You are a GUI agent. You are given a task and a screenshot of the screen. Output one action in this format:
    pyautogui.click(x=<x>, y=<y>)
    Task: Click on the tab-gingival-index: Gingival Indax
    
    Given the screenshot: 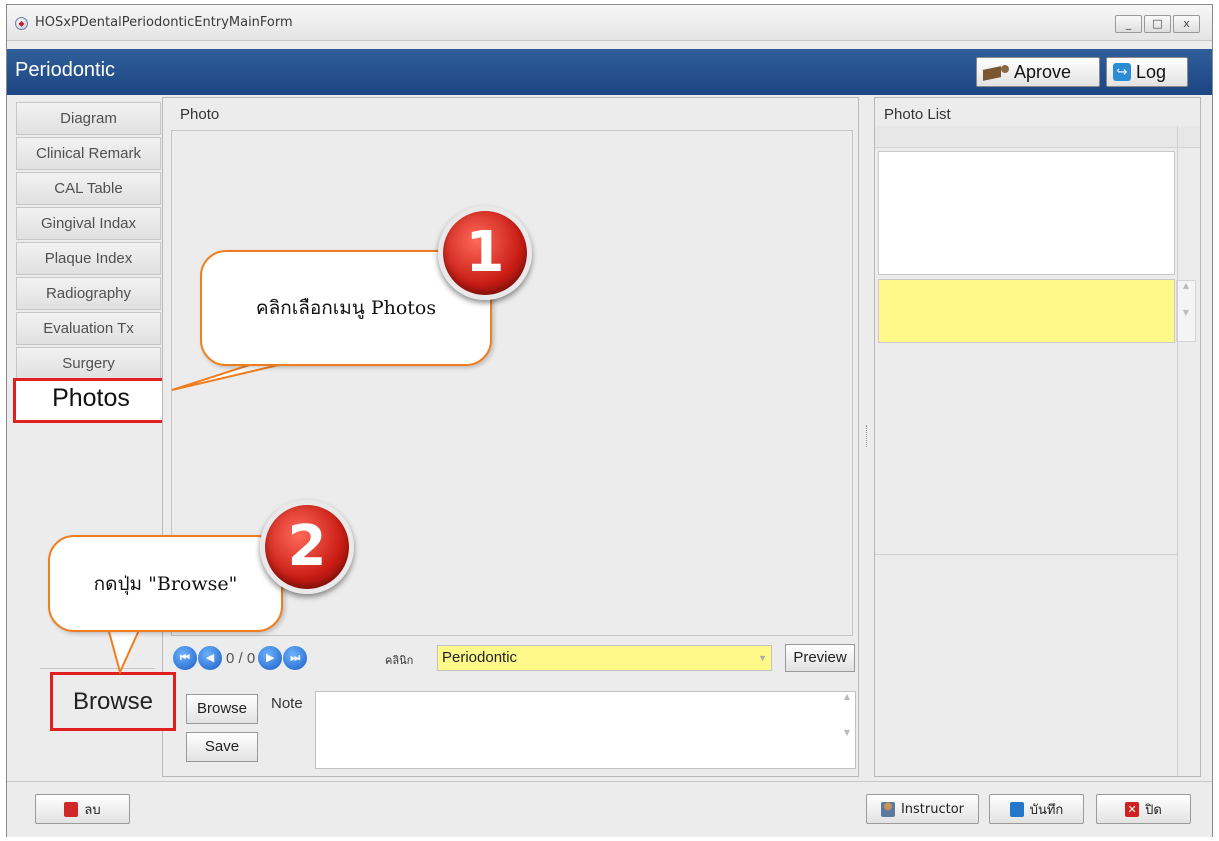 What is the action you would take?
    pyautogui.click(x=88, y=223)
    